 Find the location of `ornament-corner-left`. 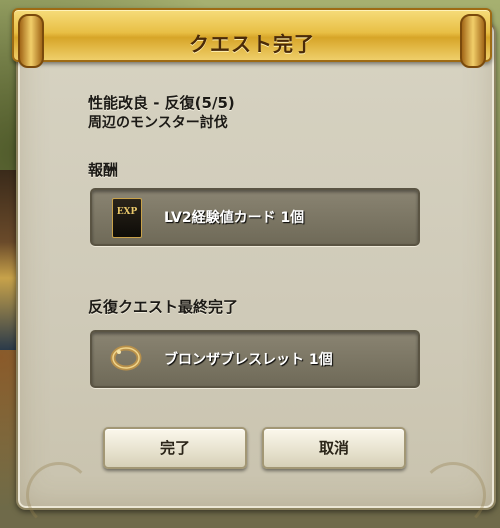

ornament-corner-left is located at coordinates (59, 495).